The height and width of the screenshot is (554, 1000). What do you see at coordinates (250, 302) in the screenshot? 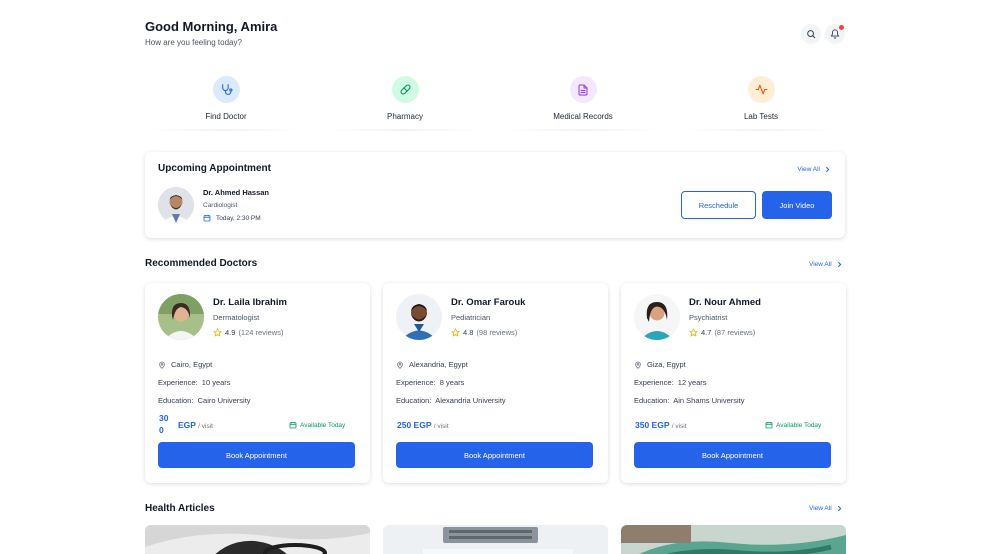
I see `doctor-name: Dr. Laila Ibrahim` at bounding box center [250, 302].